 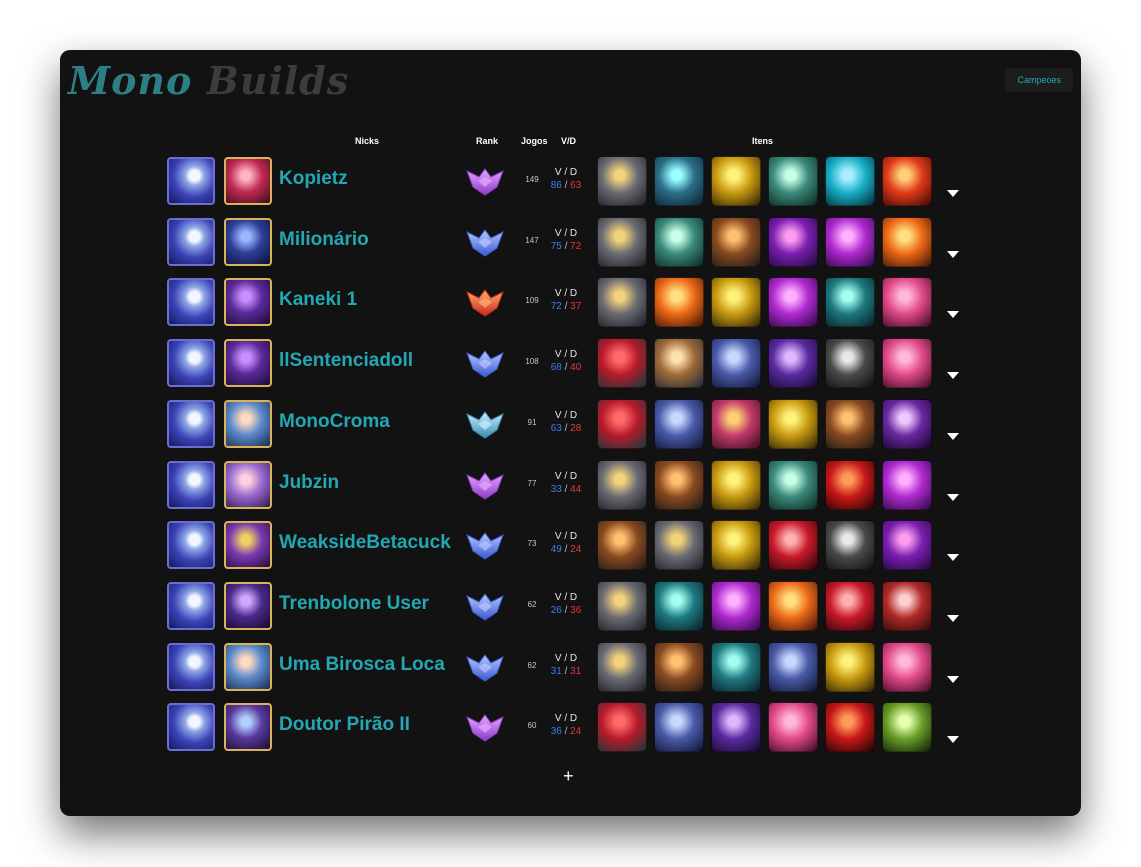 What do you see at coordinates (907, 727) in the screenshot?
I see `item-lime-icon` at bounding box center [907, 727].